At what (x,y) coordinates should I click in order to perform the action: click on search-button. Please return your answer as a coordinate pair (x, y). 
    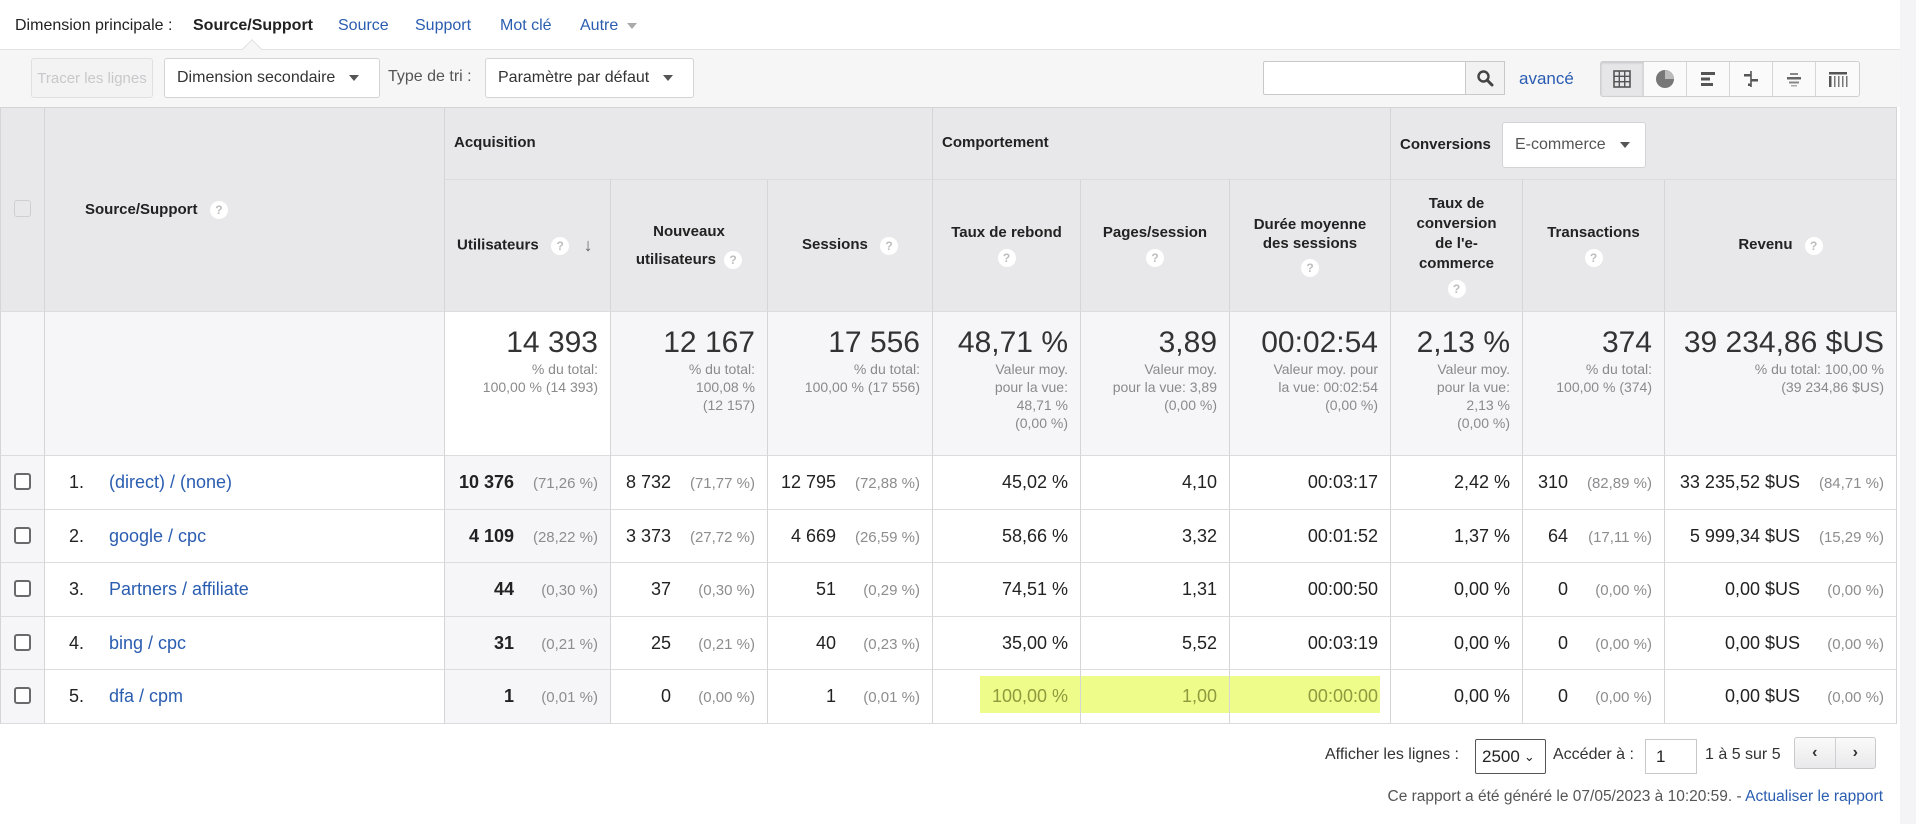
    Looking at the image, I should click on (1485, 78).